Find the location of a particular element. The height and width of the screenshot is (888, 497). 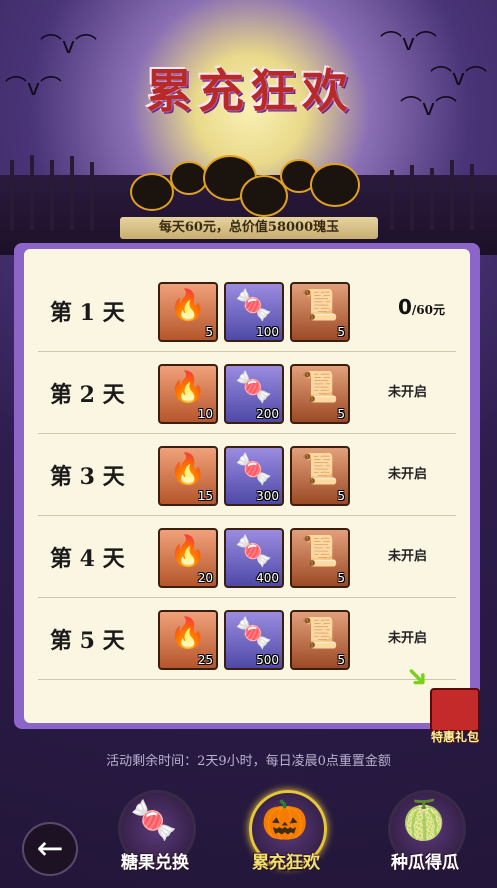

gift-box-icon is located at coordinates (455, 710).